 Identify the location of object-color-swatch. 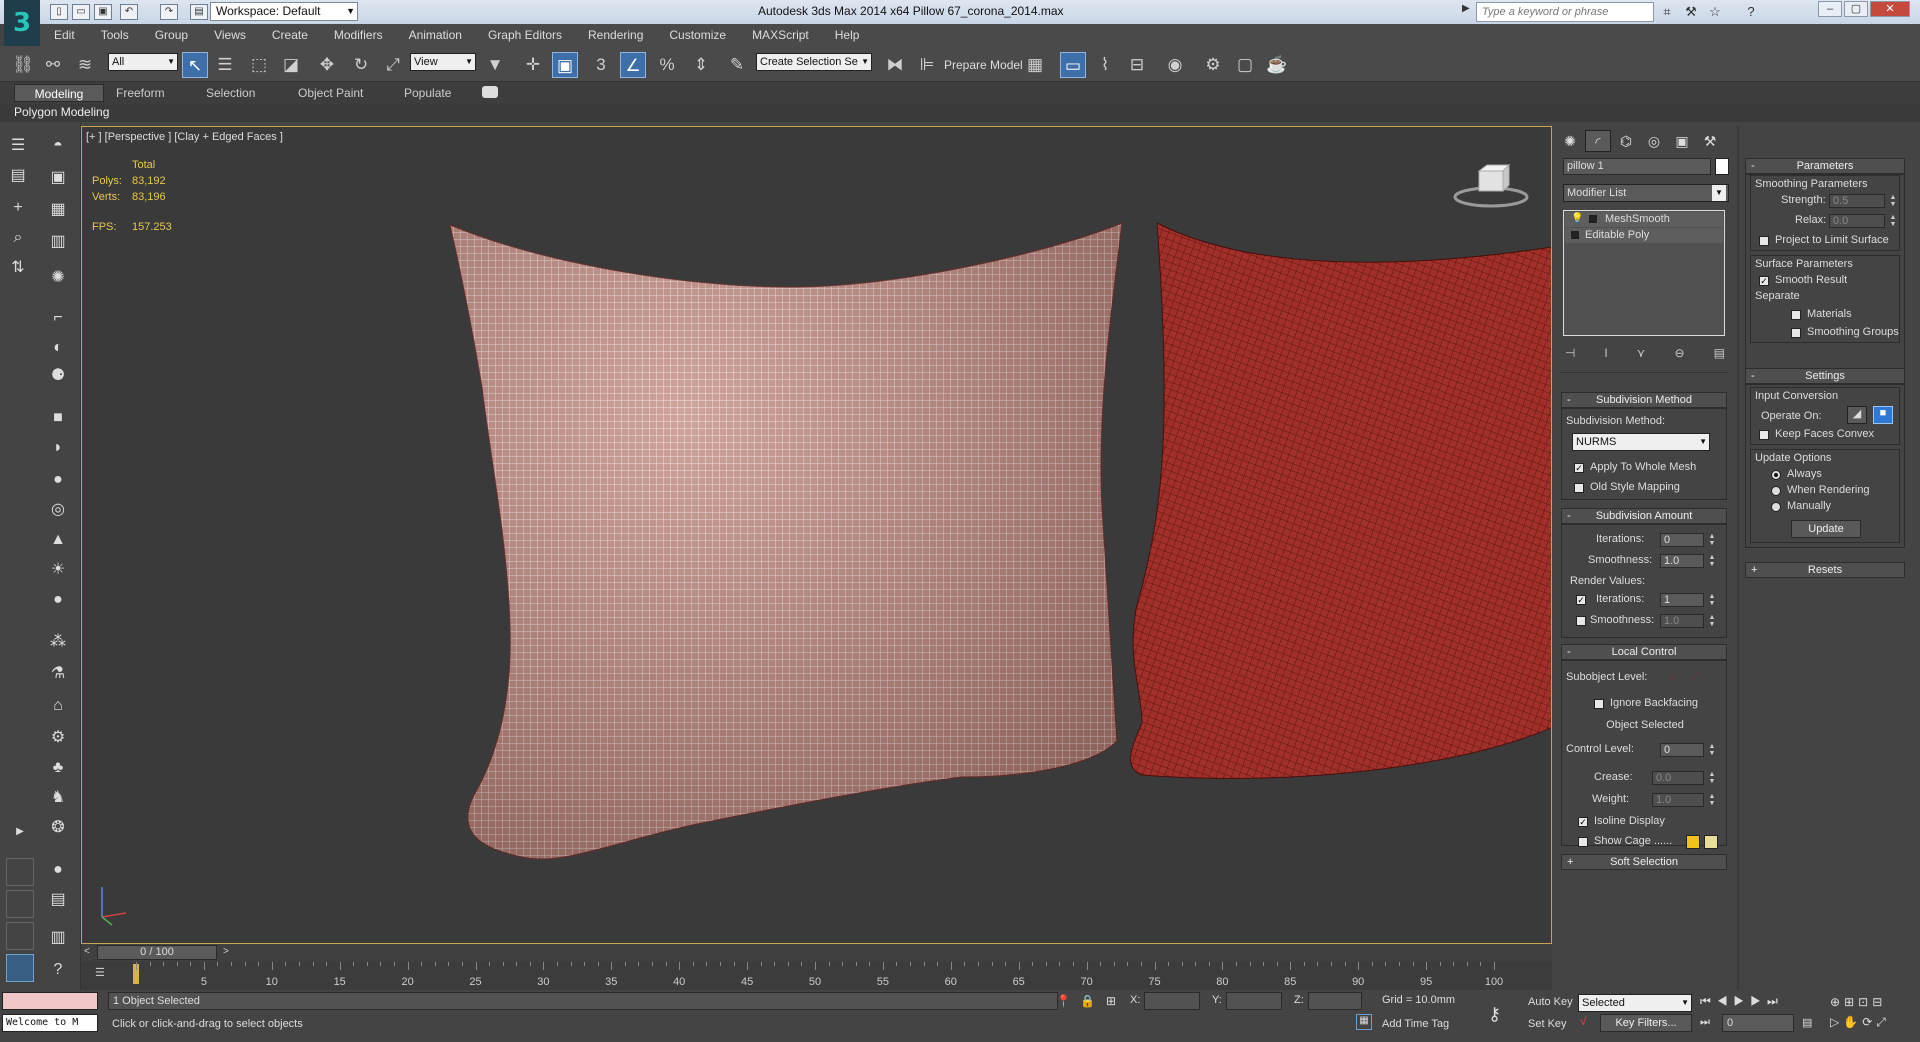
(1722, 166).